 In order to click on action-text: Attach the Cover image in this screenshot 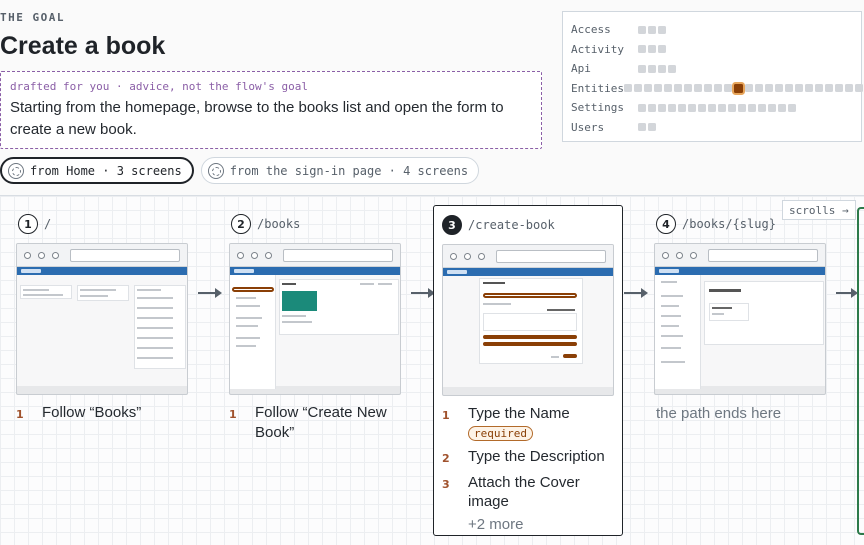, I will do `click(524, 492)`.